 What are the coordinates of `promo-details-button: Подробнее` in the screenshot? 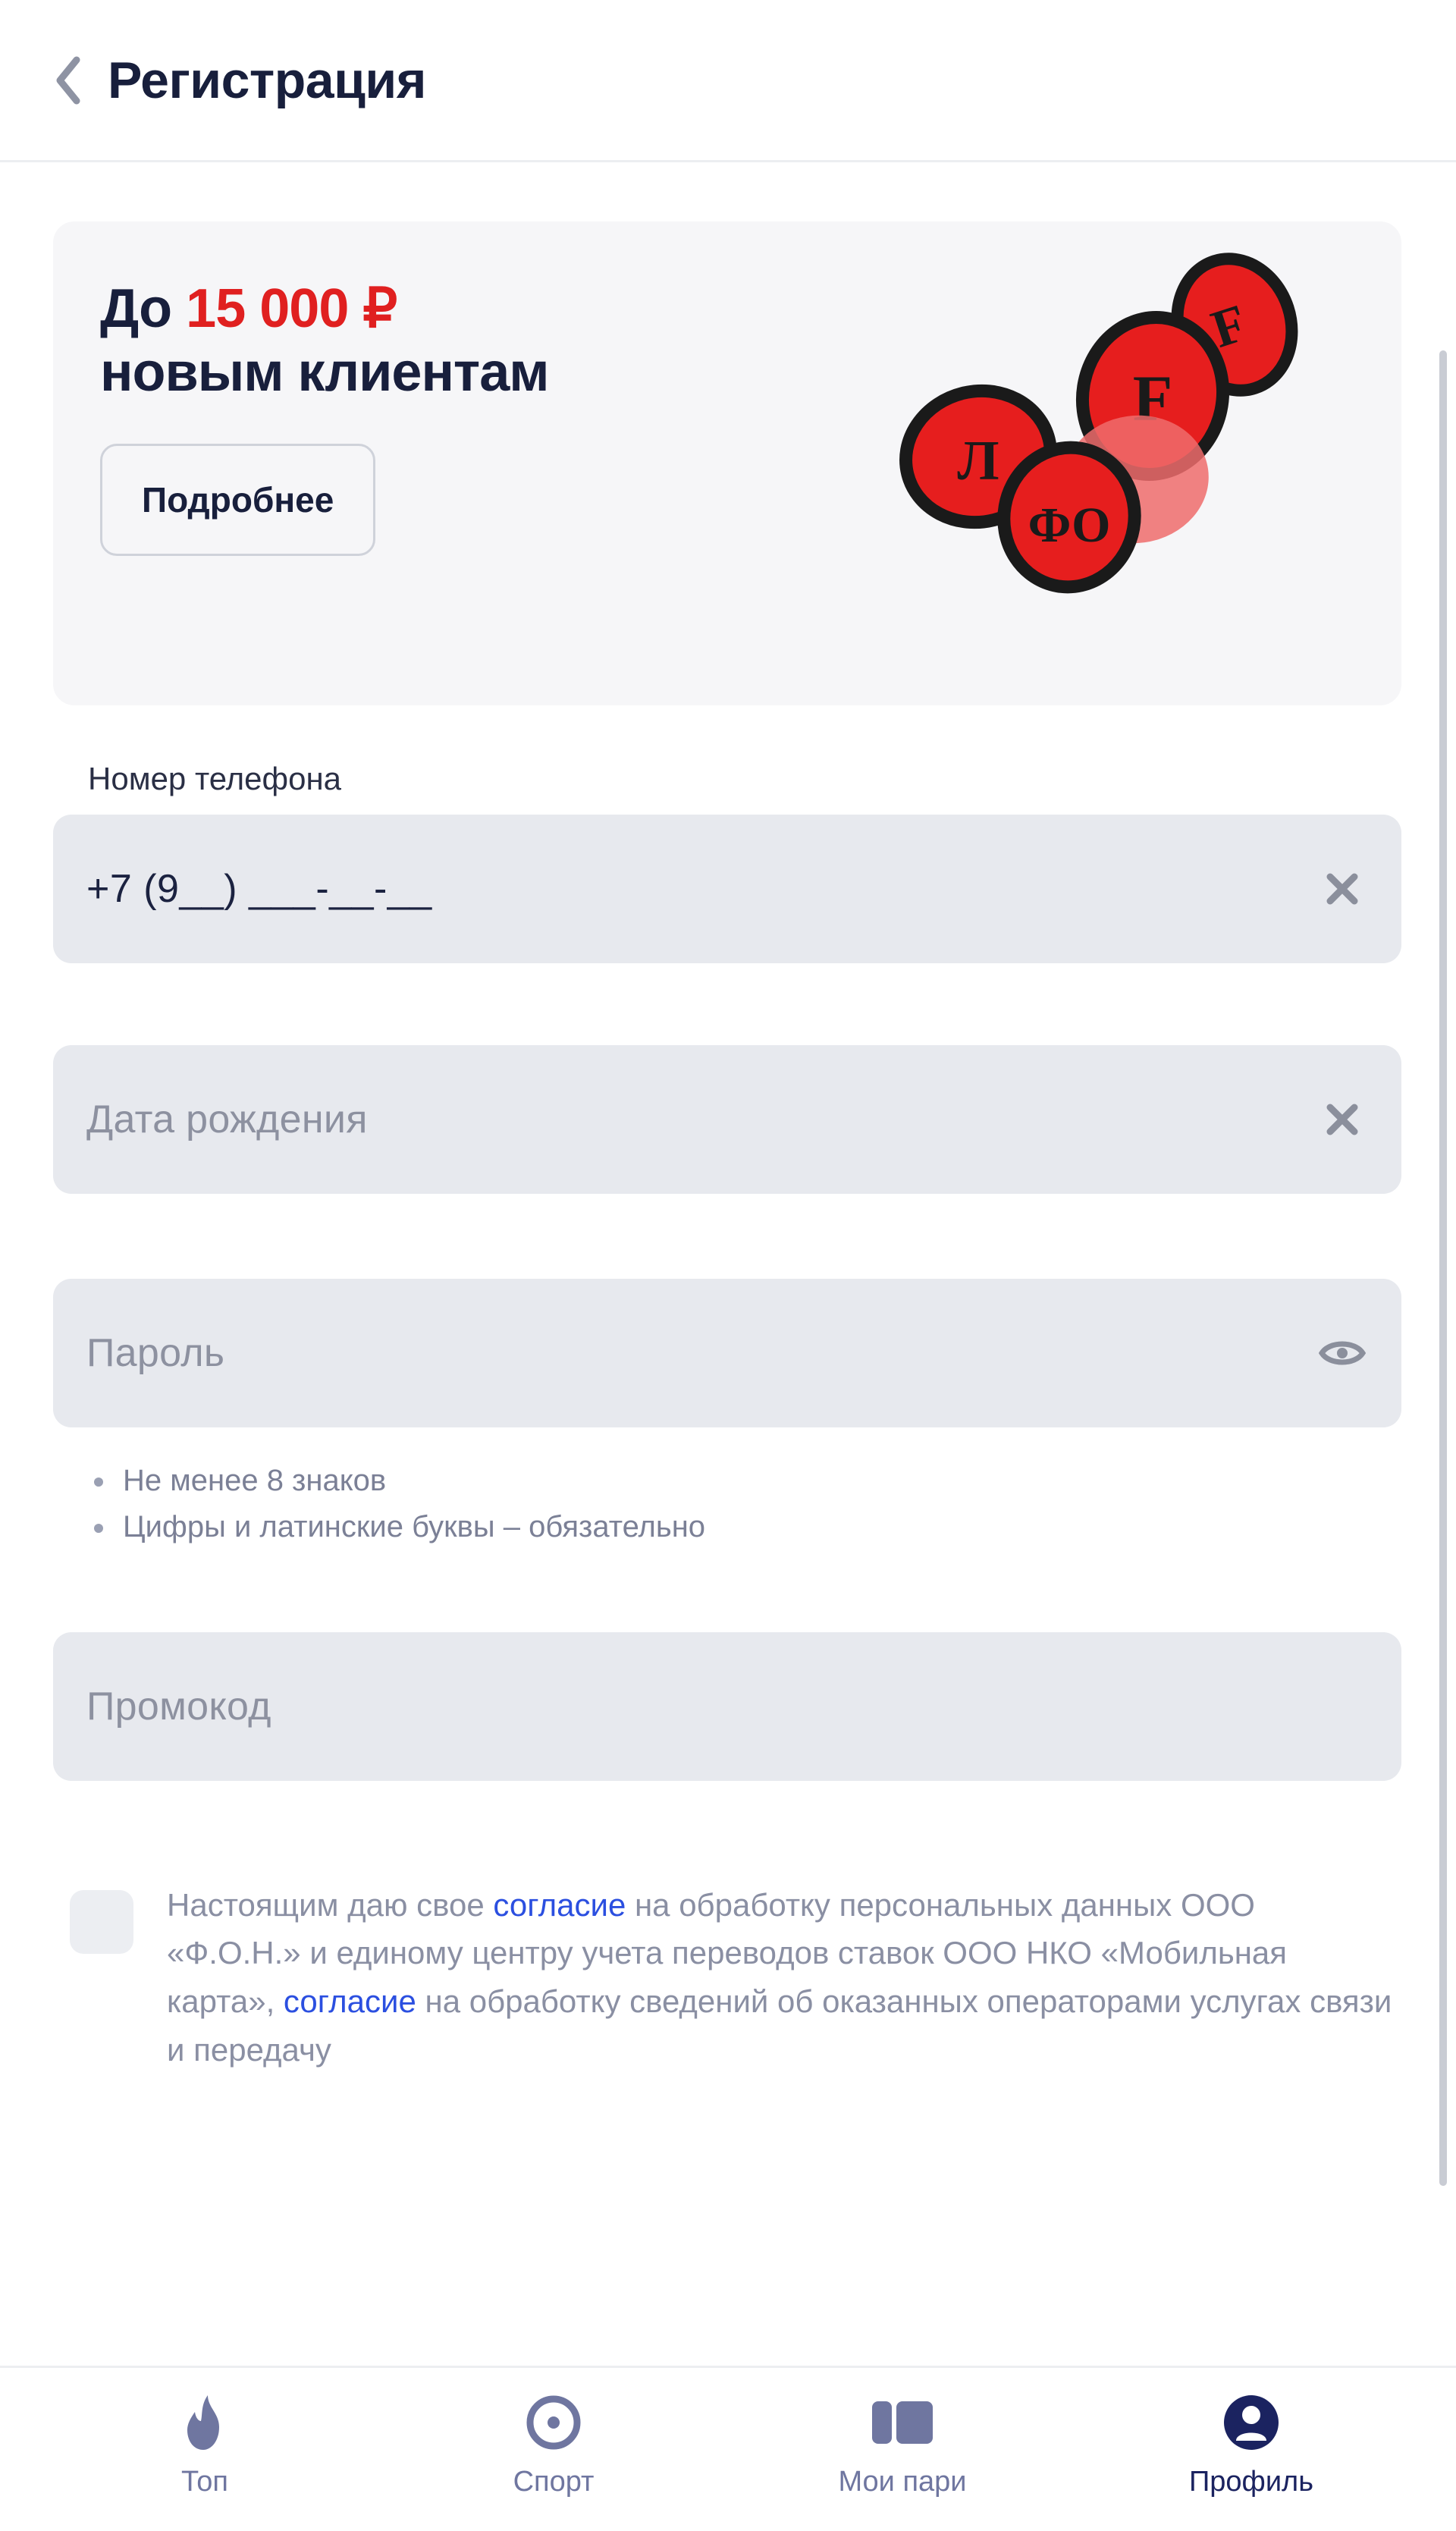 It's located at (238, 500).